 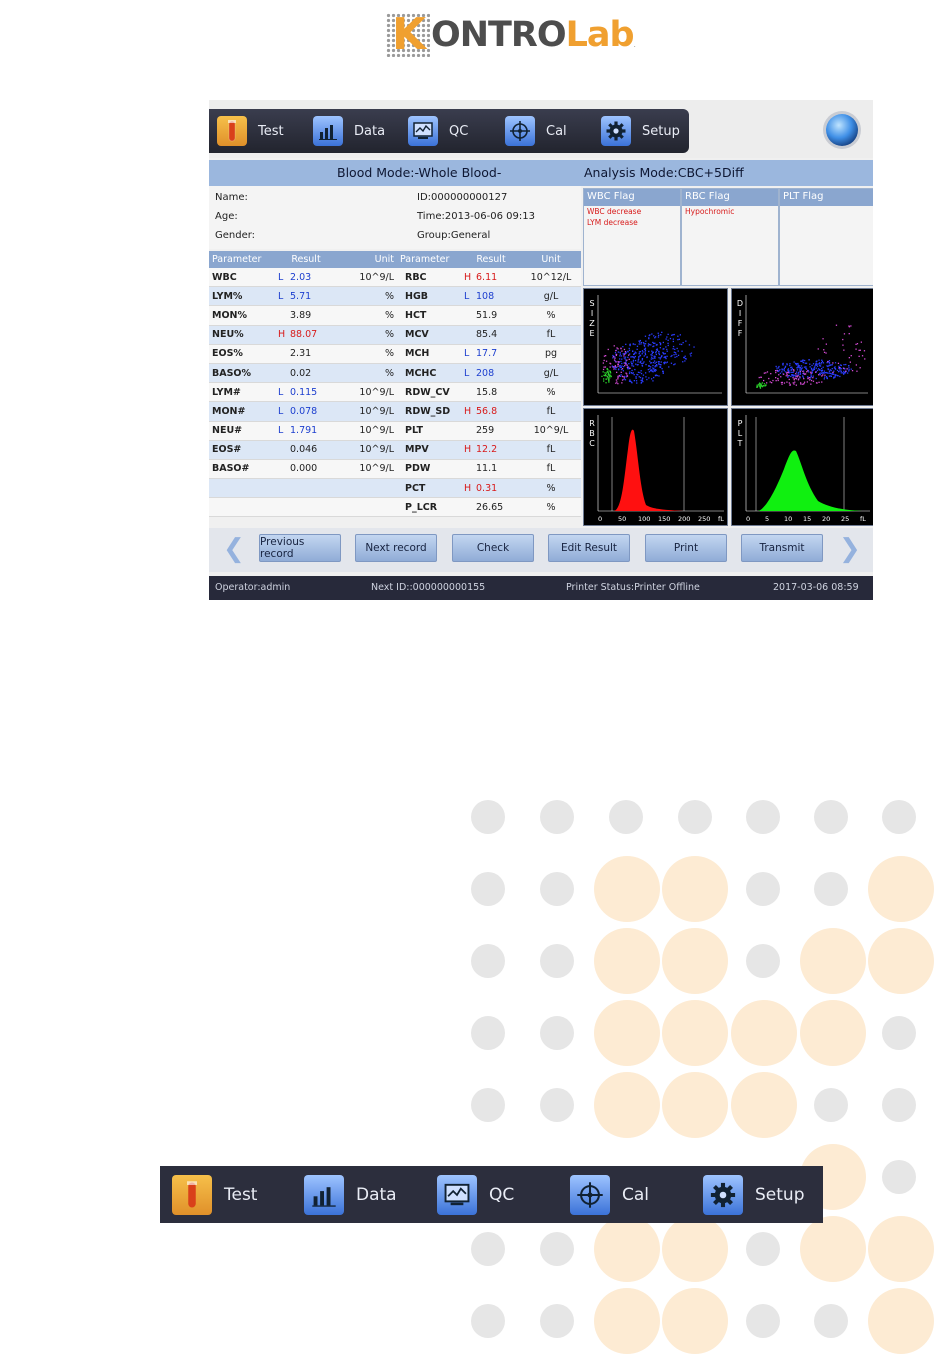 I want to click on result-value: 11.1, so click(x=487, y=469).